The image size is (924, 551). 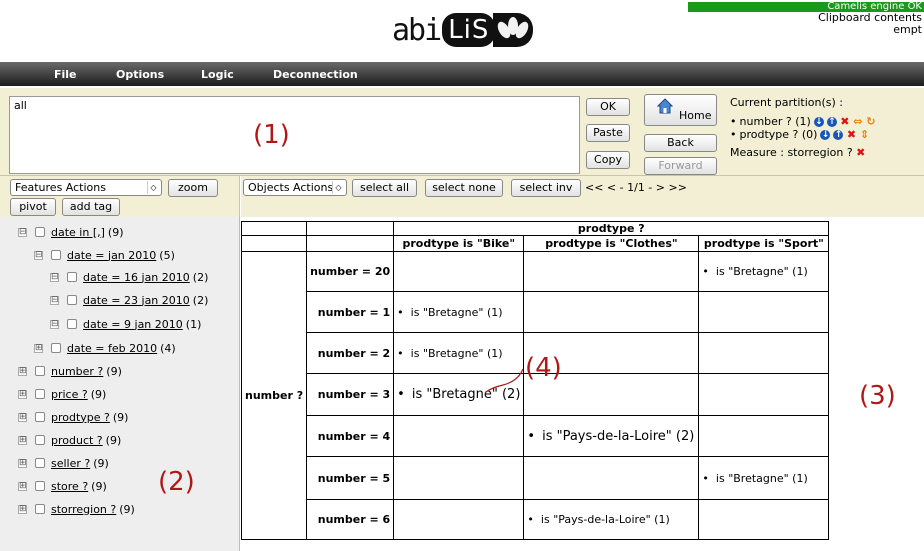 What do you see at coordinates (217, 74) in the screenshot?
I see `menu-logic: Logic` at bounding box center [217, 74].